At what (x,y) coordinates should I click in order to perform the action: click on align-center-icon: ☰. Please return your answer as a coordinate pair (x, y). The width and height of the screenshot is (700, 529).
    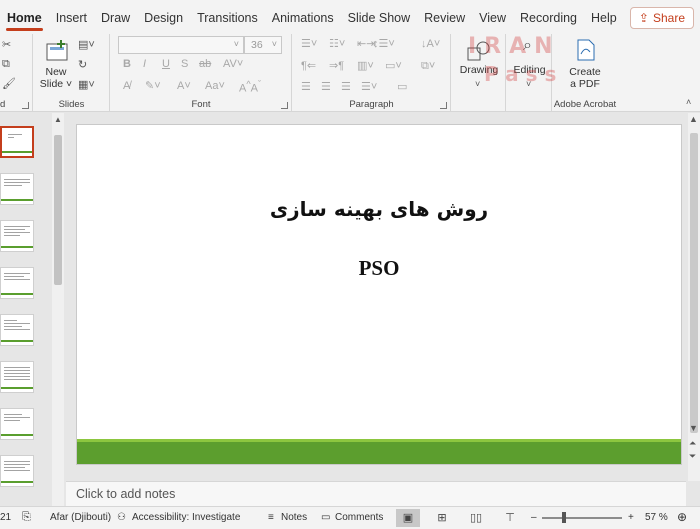
    Looking at the image, I should click on (326, 87).